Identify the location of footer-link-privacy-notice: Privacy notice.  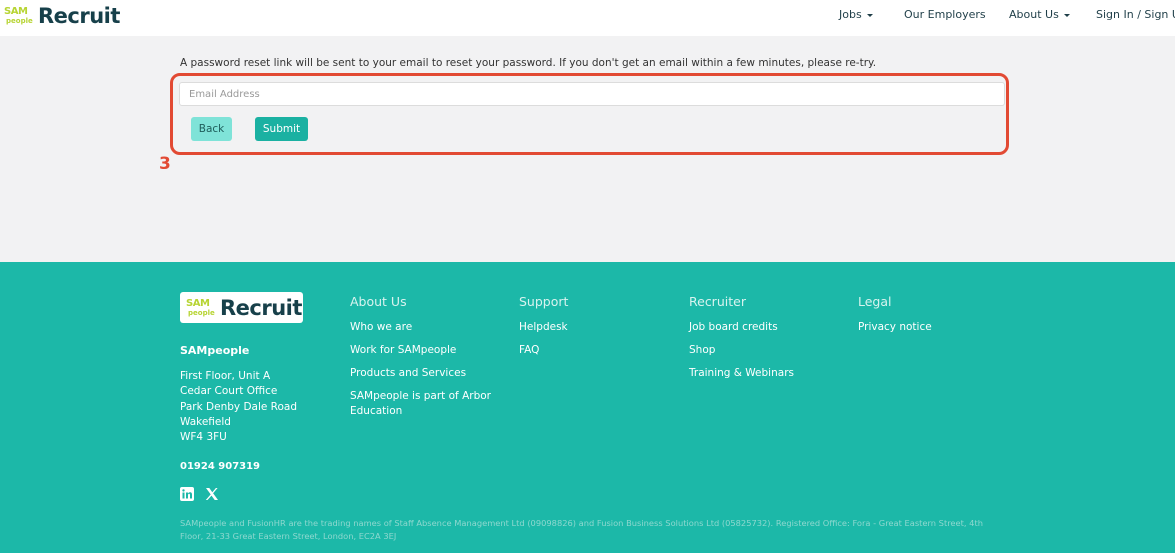
(895, 327).